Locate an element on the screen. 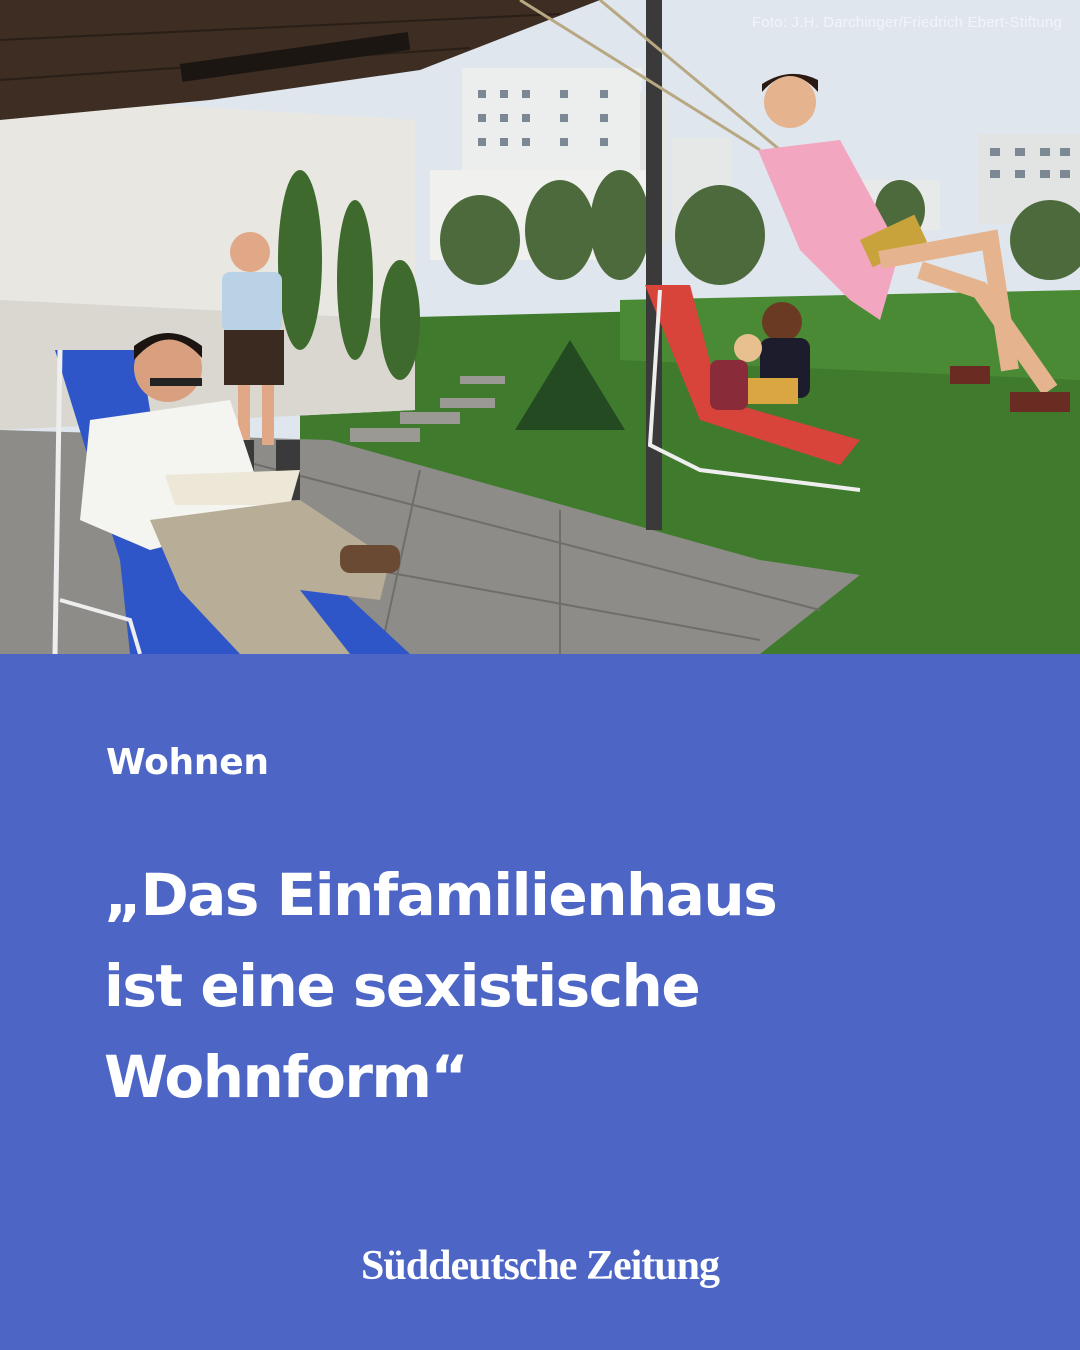 Image resolution: width=1080 pixels, height=1350 pixels. headline-line: „Das Einfamilienhaus is located at coordinates (441, 895).